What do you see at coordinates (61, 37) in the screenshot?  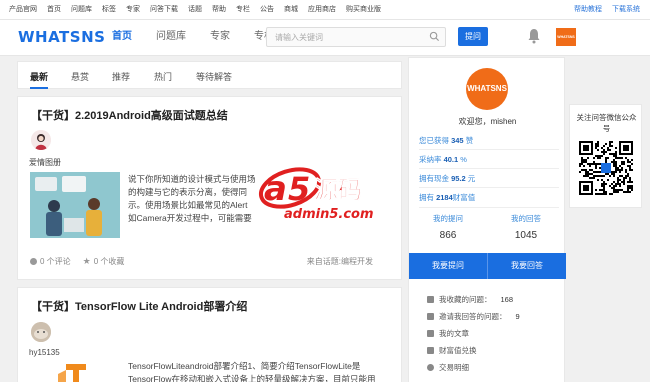 I see `site-logo: WHATSNS` at bounding box center [61, 37].